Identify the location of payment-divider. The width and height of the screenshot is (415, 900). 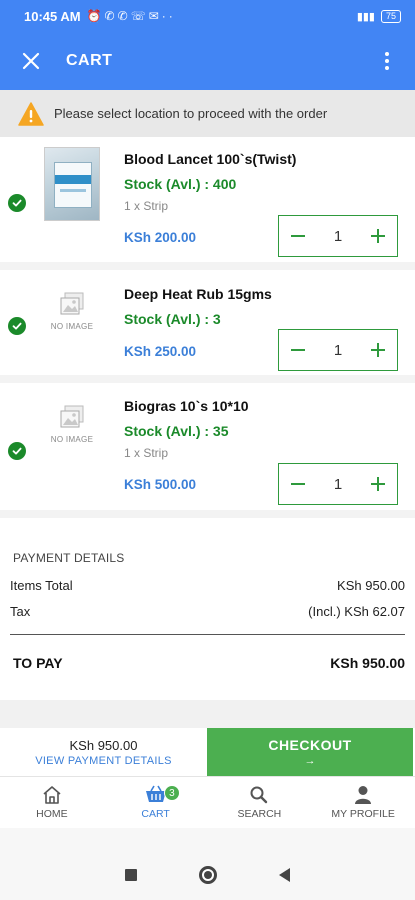
(207, 634).